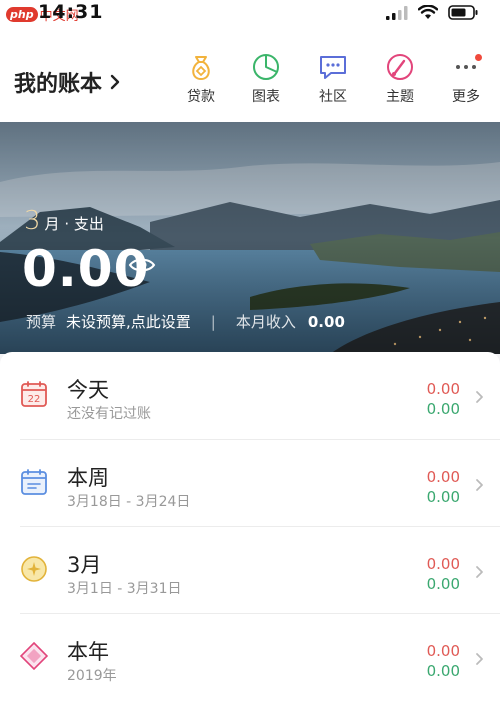  I want to click on month-label: 3 月 · 支出, so click(64, 221).